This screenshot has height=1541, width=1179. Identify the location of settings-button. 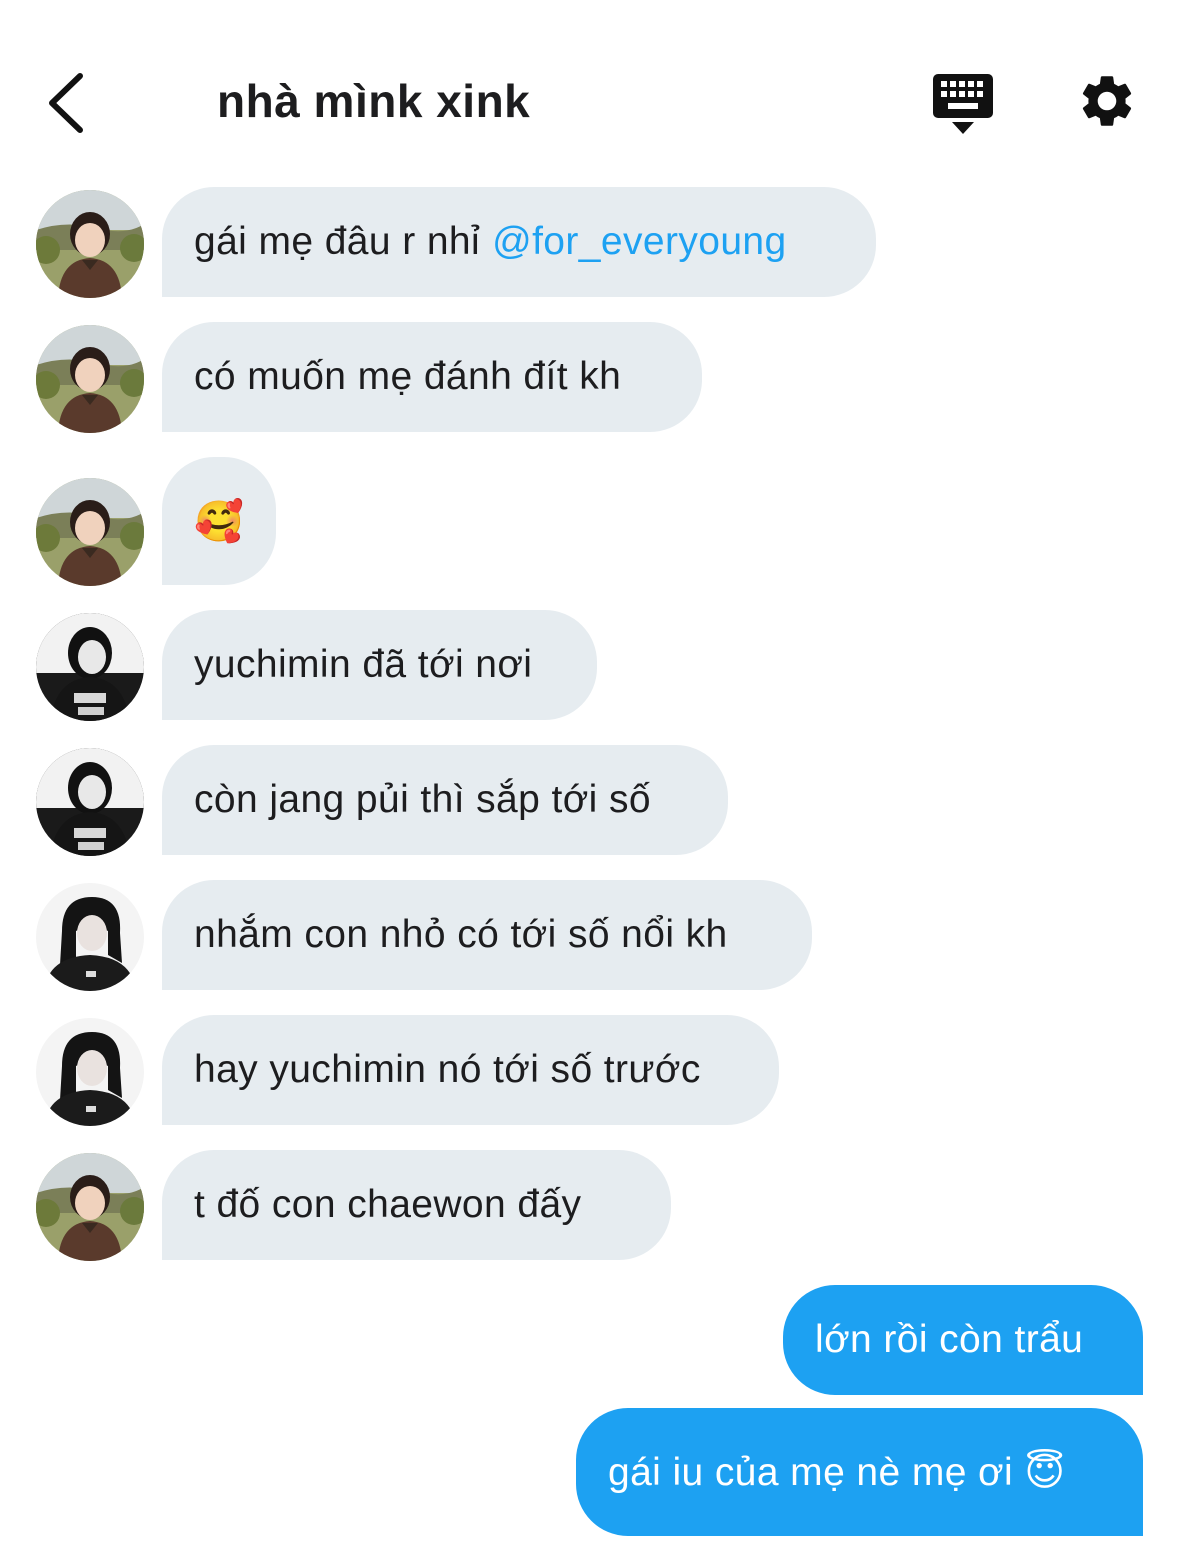
(1107, 101).